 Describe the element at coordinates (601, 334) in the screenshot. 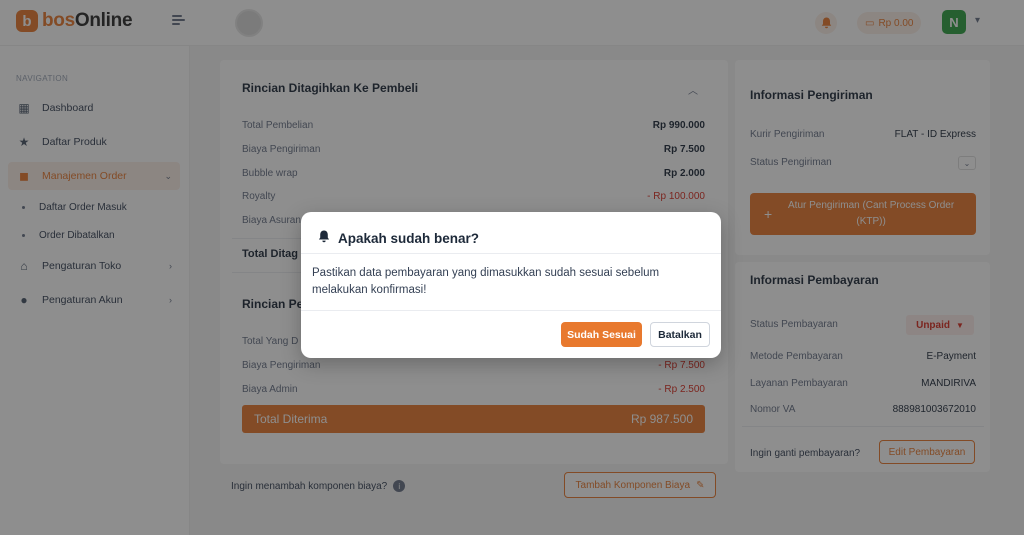

I see `confirm-button: Sudah Sesuai` at that location.